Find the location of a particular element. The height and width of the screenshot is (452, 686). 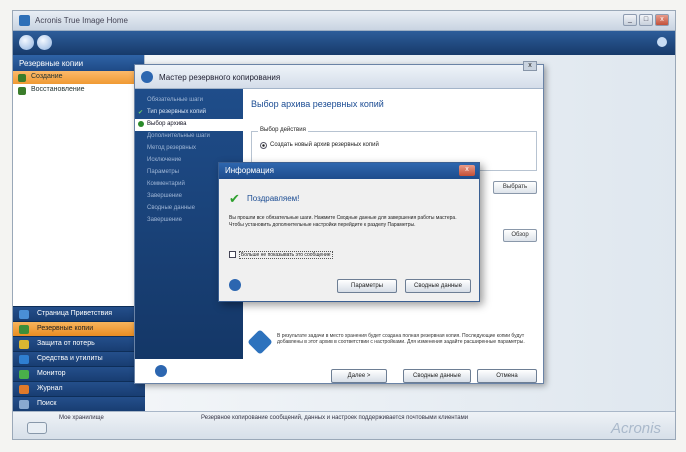

step-header: Обязательные шаги is located at coordinates (175, 100).